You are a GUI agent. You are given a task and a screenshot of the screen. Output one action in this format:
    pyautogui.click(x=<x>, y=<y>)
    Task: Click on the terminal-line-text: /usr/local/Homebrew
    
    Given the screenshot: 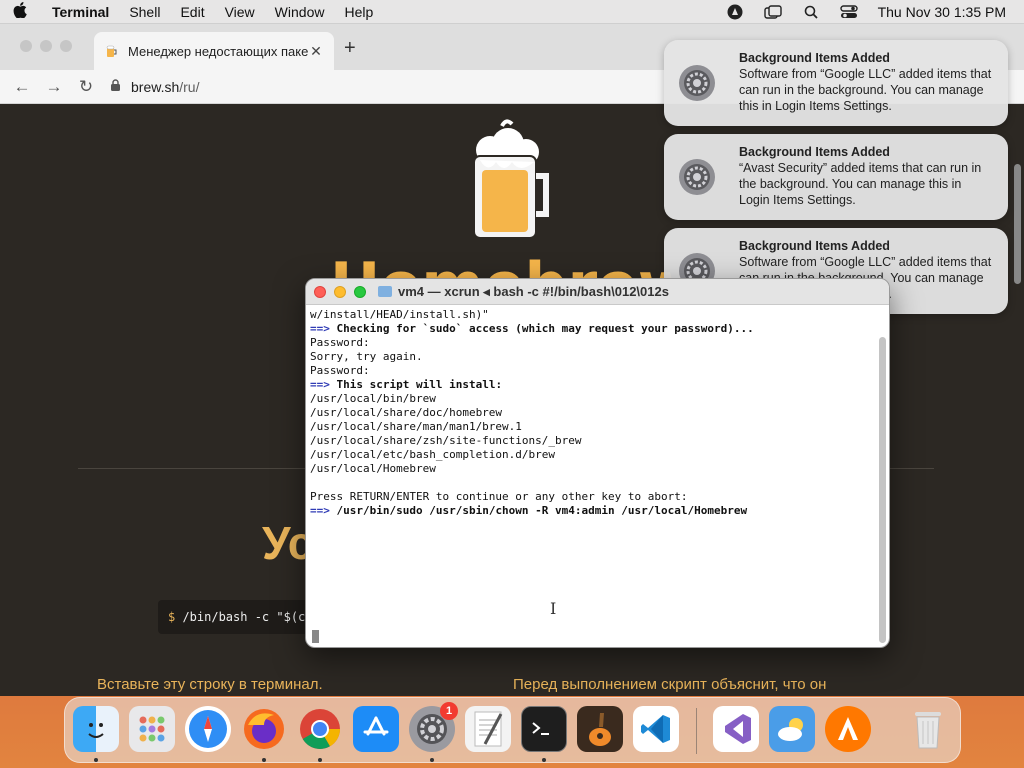 What is the action you would take?
    pyautogui.click(x=373, y=468)
    